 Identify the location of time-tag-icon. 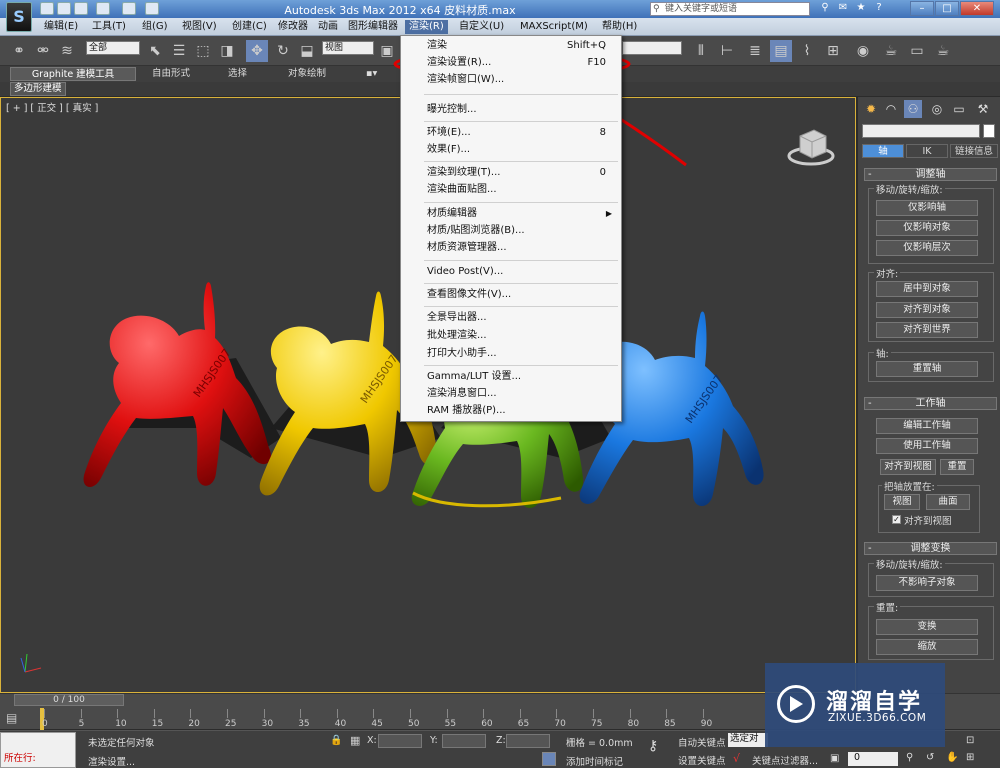
(549, 759).